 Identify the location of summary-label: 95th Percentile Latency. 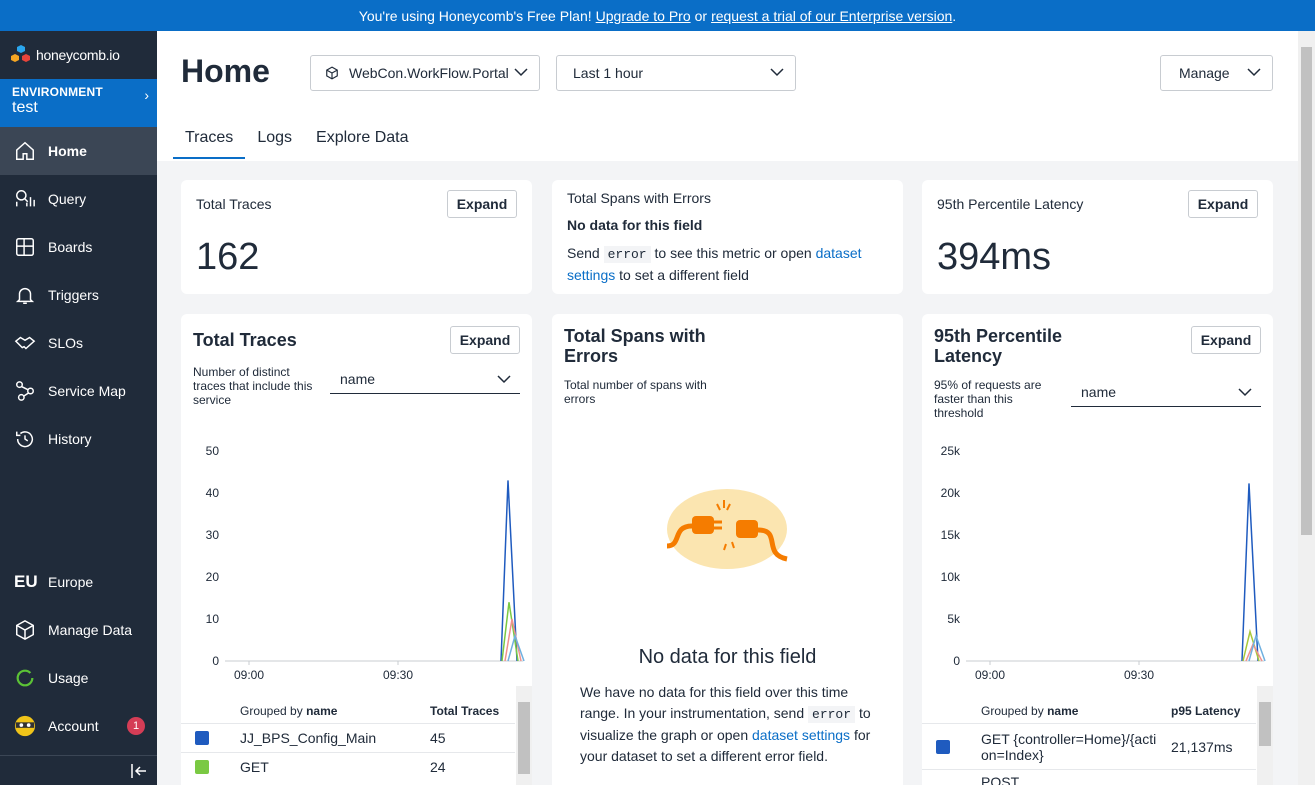
(1010, 204).